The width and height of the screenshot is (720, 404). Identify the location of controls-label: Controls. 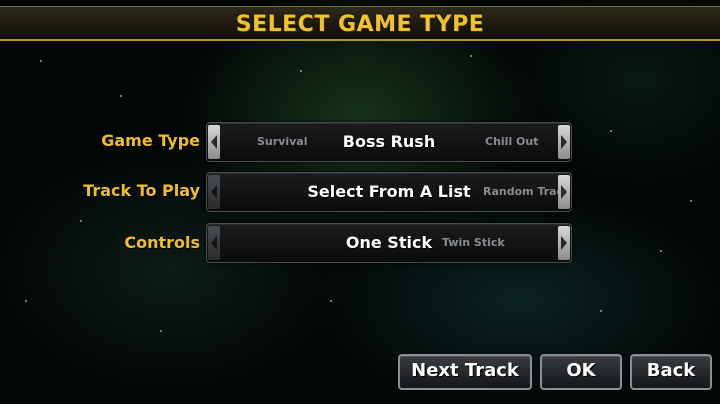
(162, 242).